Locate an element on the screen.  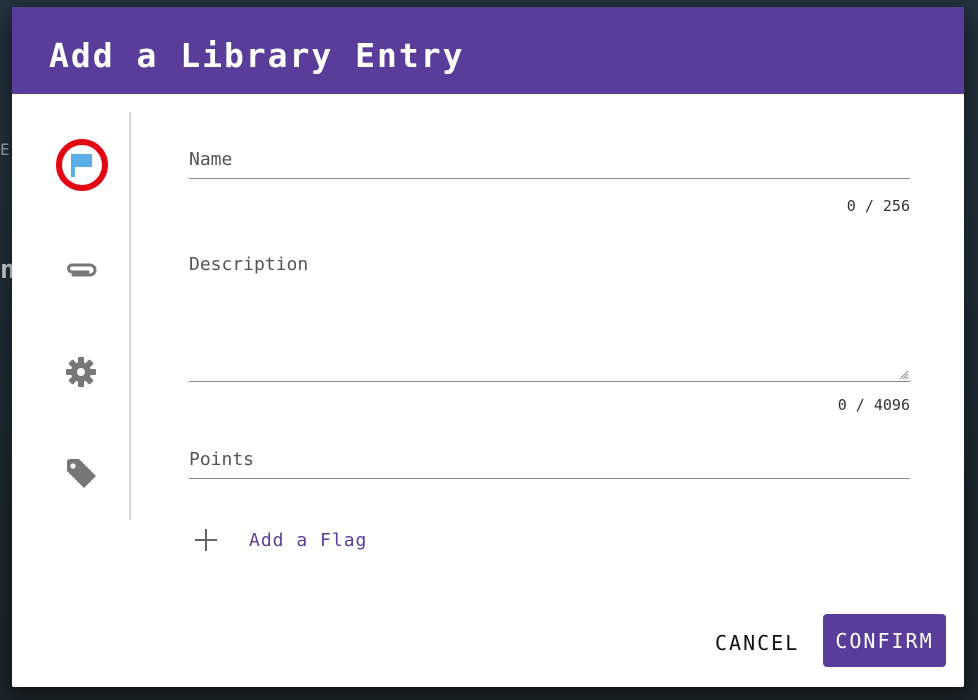
points-field is located at coordinates (549, 464).